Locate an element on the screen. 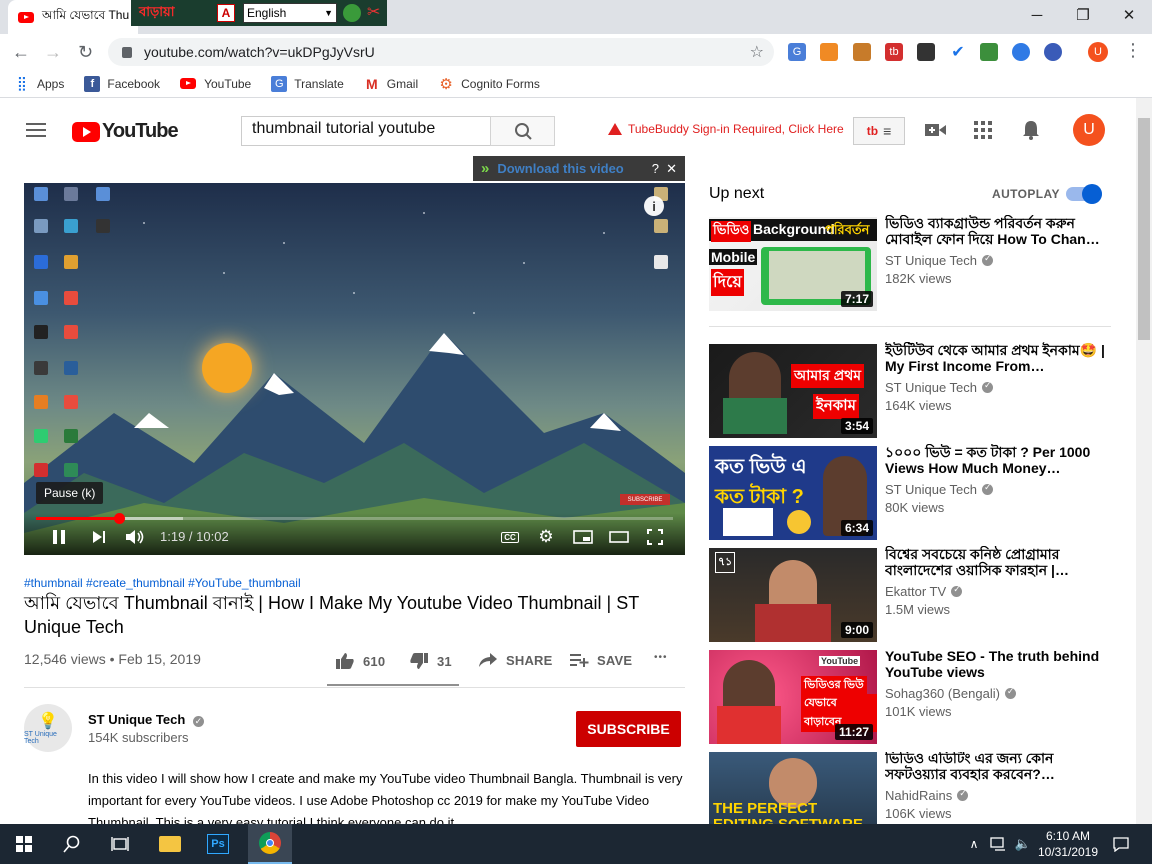 The width and height of the screenshot is (1152, 864). page-scrollbar is located at coordinates (1144, 461).